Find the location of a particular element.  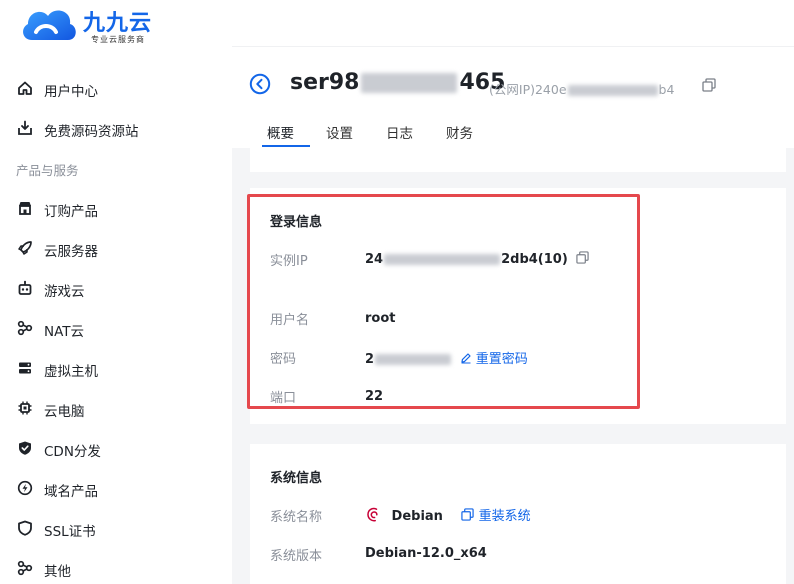

reinstall-label: 重装系统 is located at coordinates (504, 516).